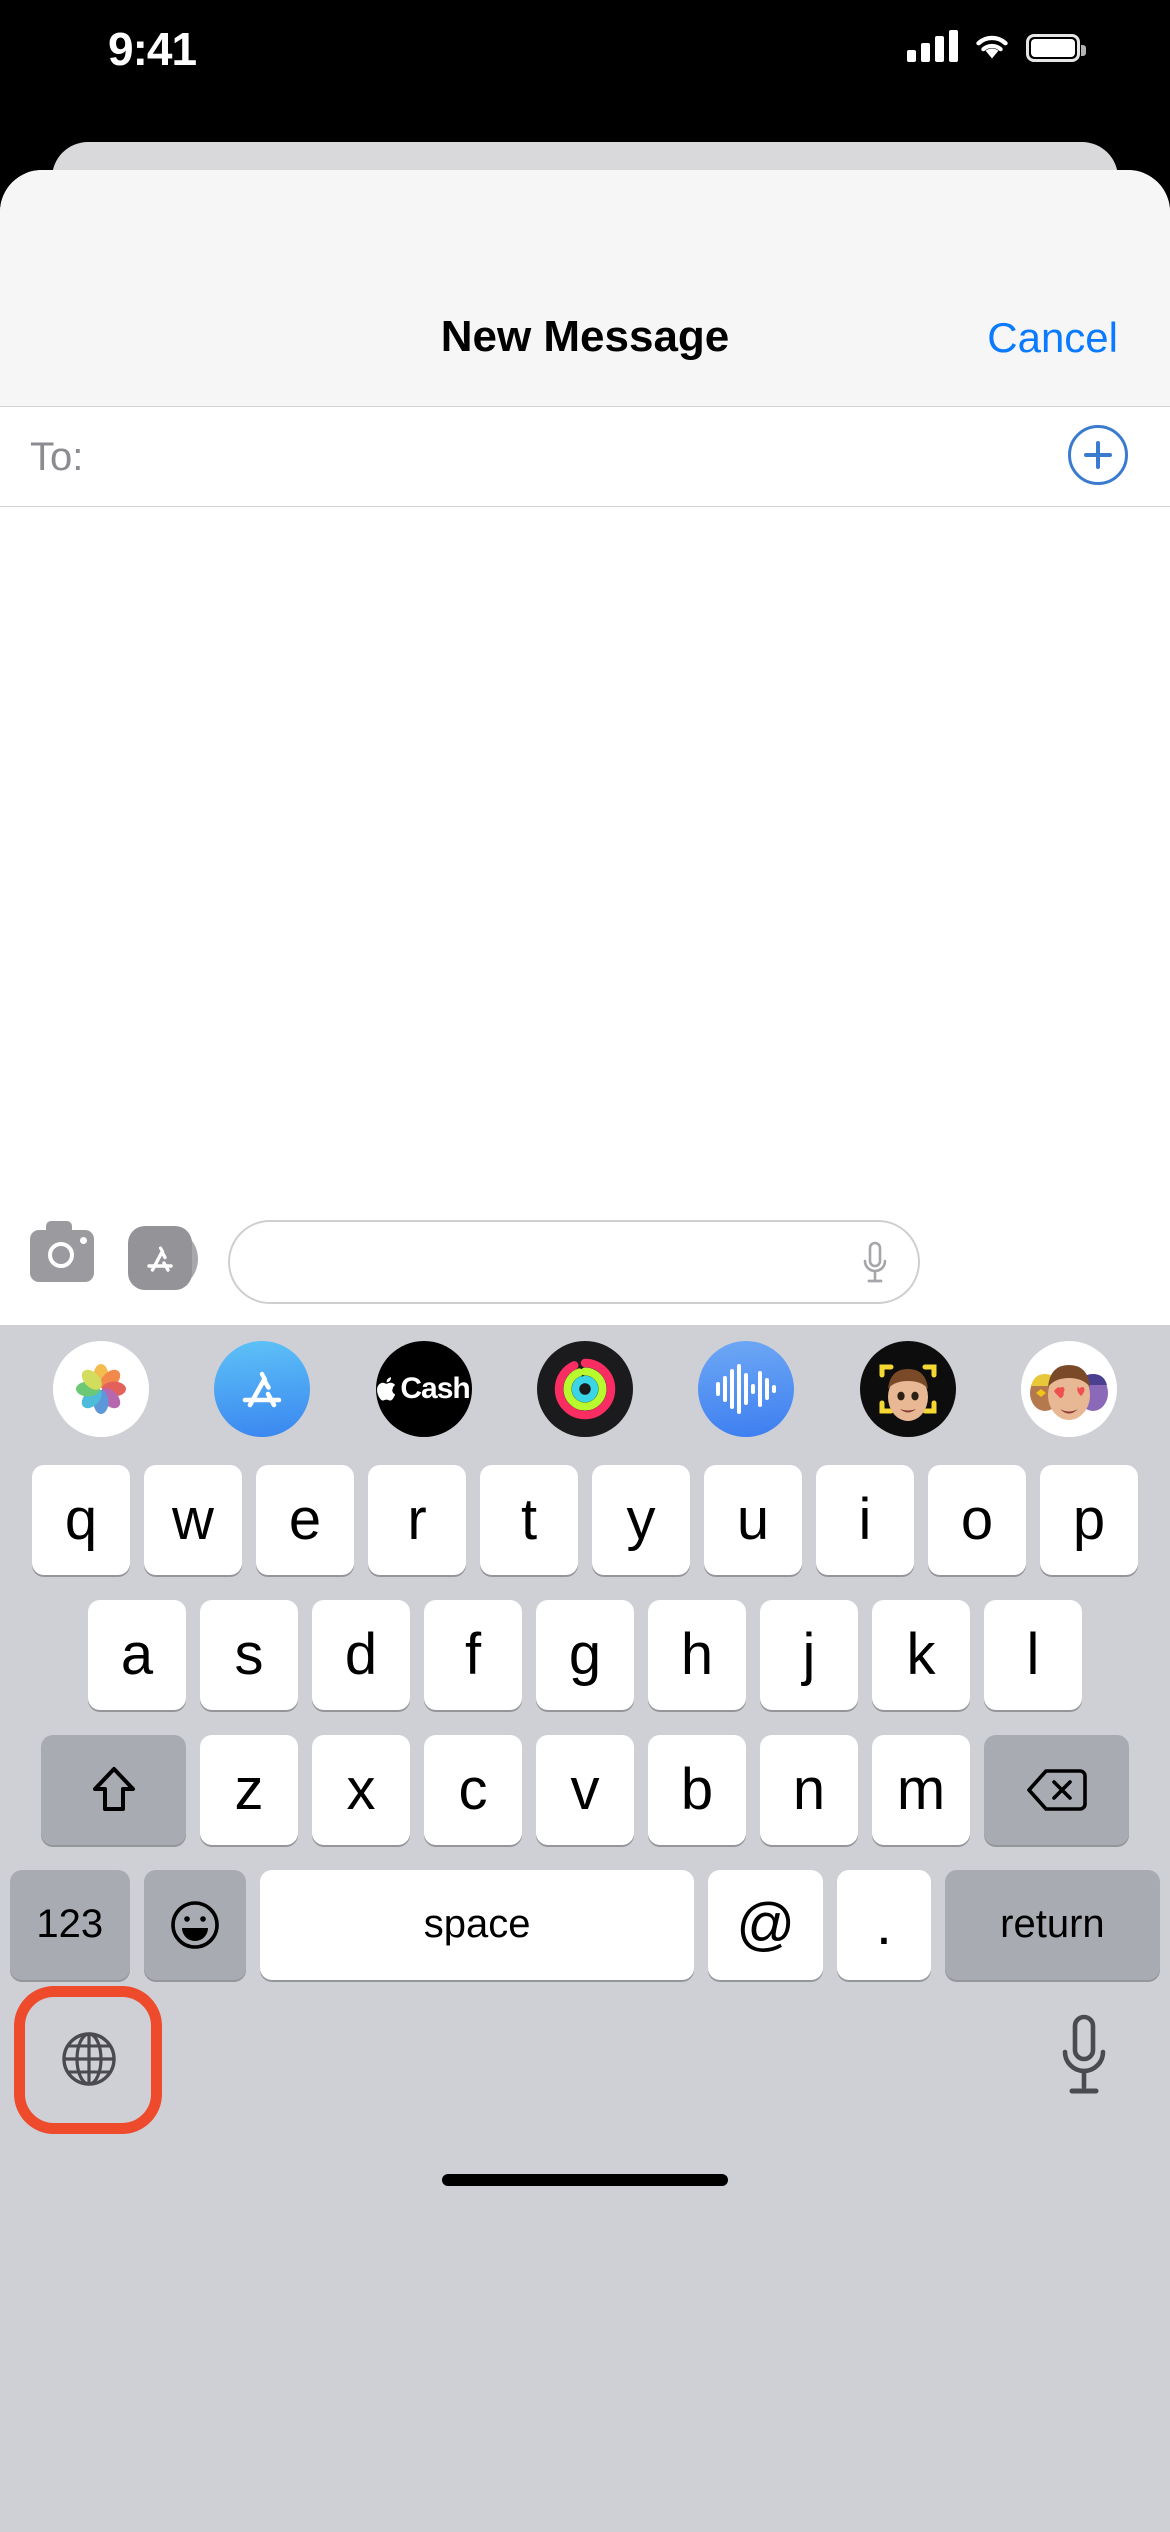  I want to click on key-g: g, so click(585, 1654).